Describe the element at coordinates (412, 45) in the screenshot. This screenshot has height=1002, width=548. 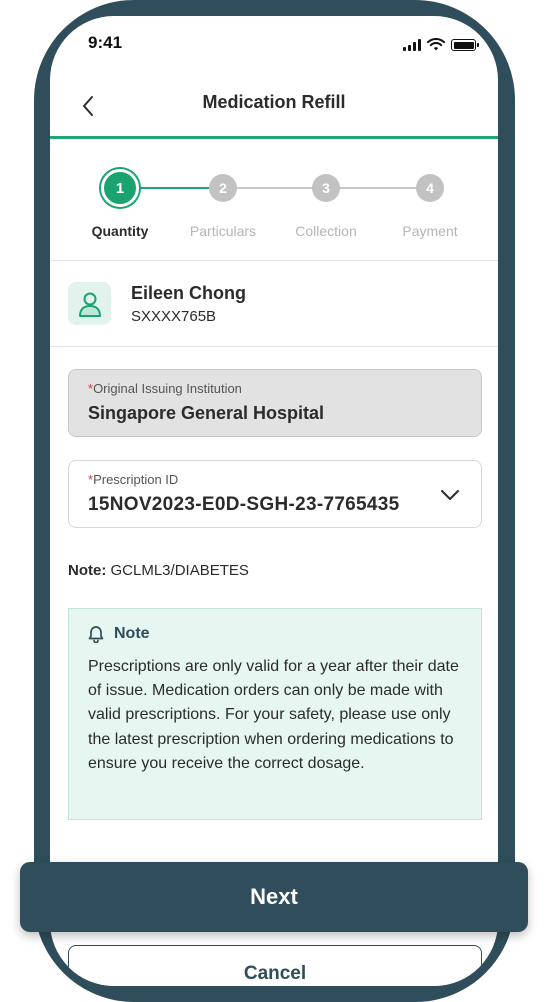
I see `signal-icon` at that location.